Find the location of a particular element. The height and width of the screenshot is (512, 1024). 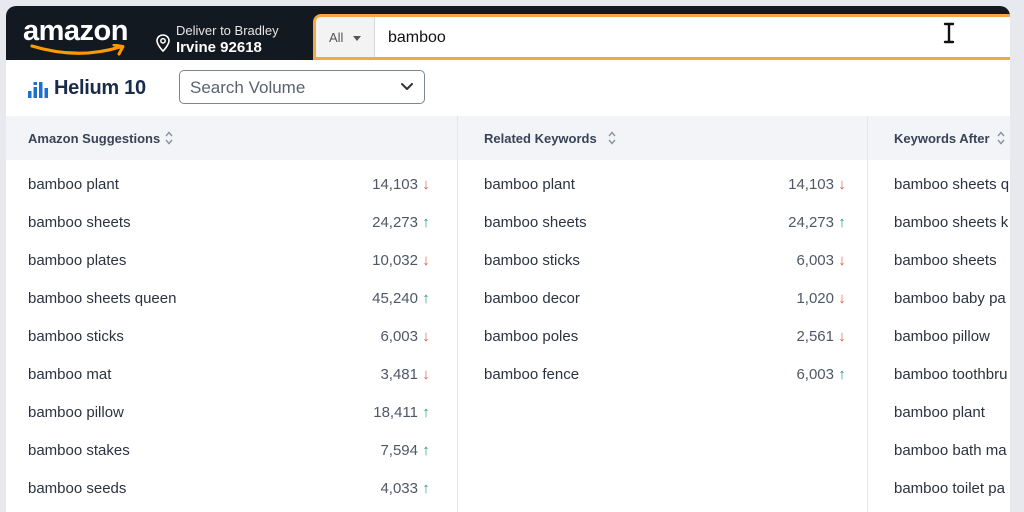

table-row: bamboo plates 10,032 ↓ is located at coordinates (231, 261).